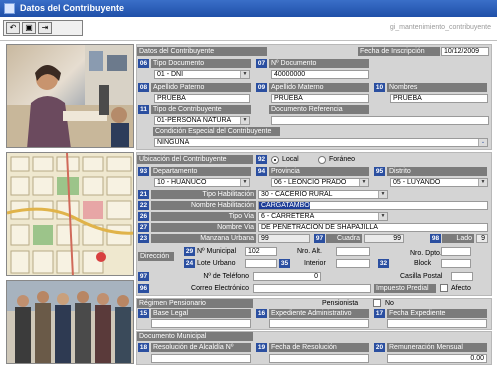 The width and height of the screenshot is (497, 367). What do you see at coordinates (444, 288) in the screenshot?
I see `afecto-checkbox` at bounding box center [444, 288].